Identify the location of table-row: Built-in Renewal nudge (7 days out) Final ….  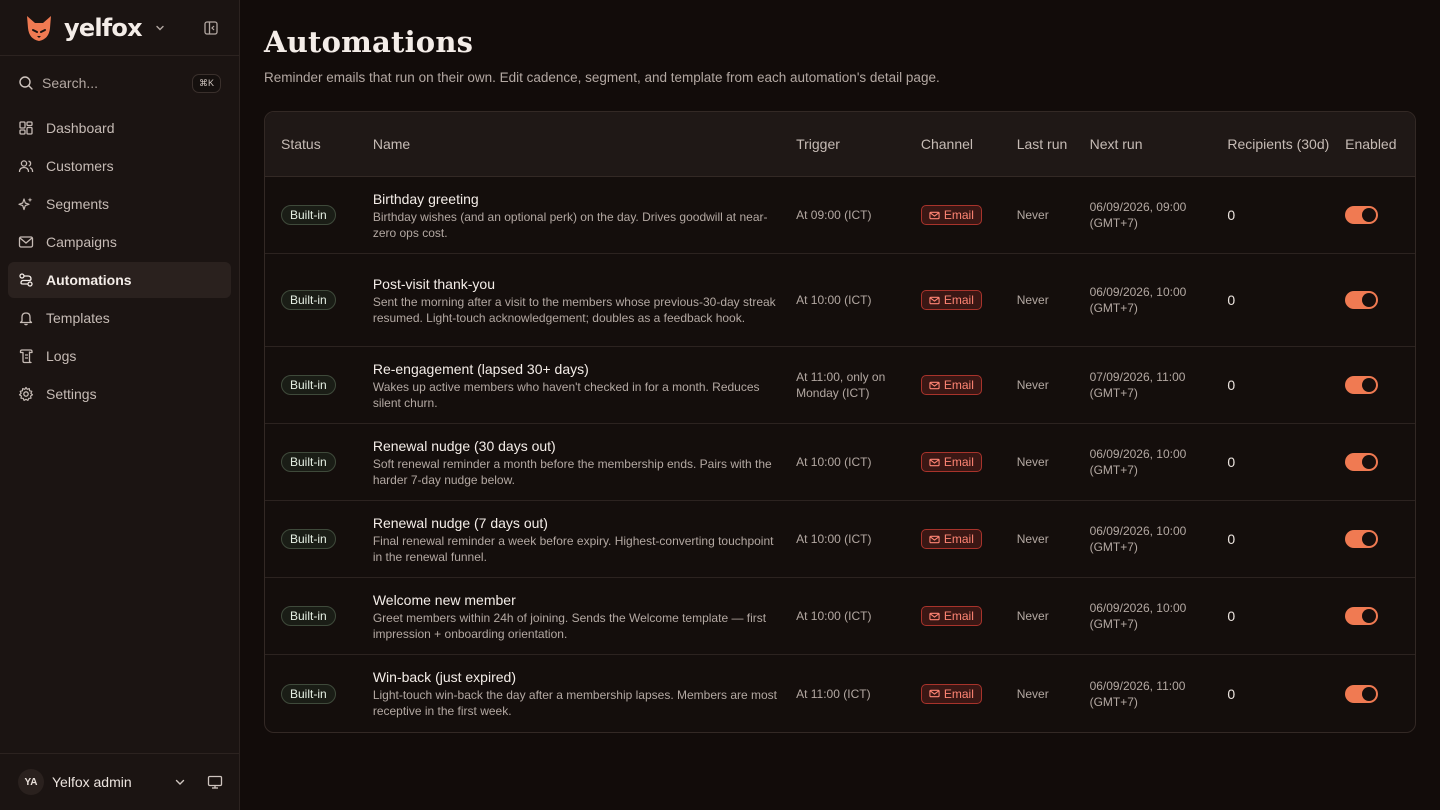
(840, 539).